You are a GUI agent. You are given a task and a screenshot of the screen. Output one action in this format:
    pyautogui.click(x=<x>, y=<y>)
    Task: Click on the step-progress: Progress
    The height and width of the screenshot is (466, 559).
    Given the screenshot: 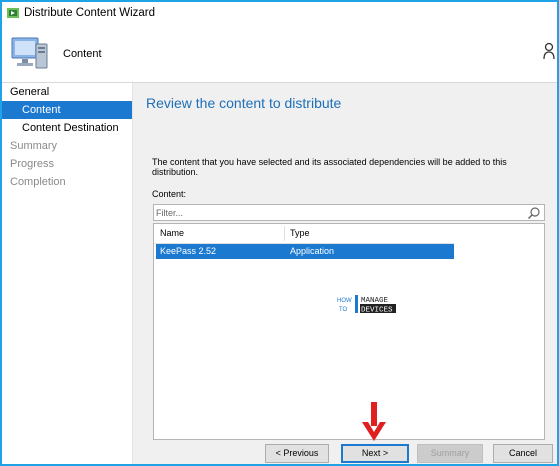 What is the action you would take?
    pyautogui.click(x=67, y=164)
    